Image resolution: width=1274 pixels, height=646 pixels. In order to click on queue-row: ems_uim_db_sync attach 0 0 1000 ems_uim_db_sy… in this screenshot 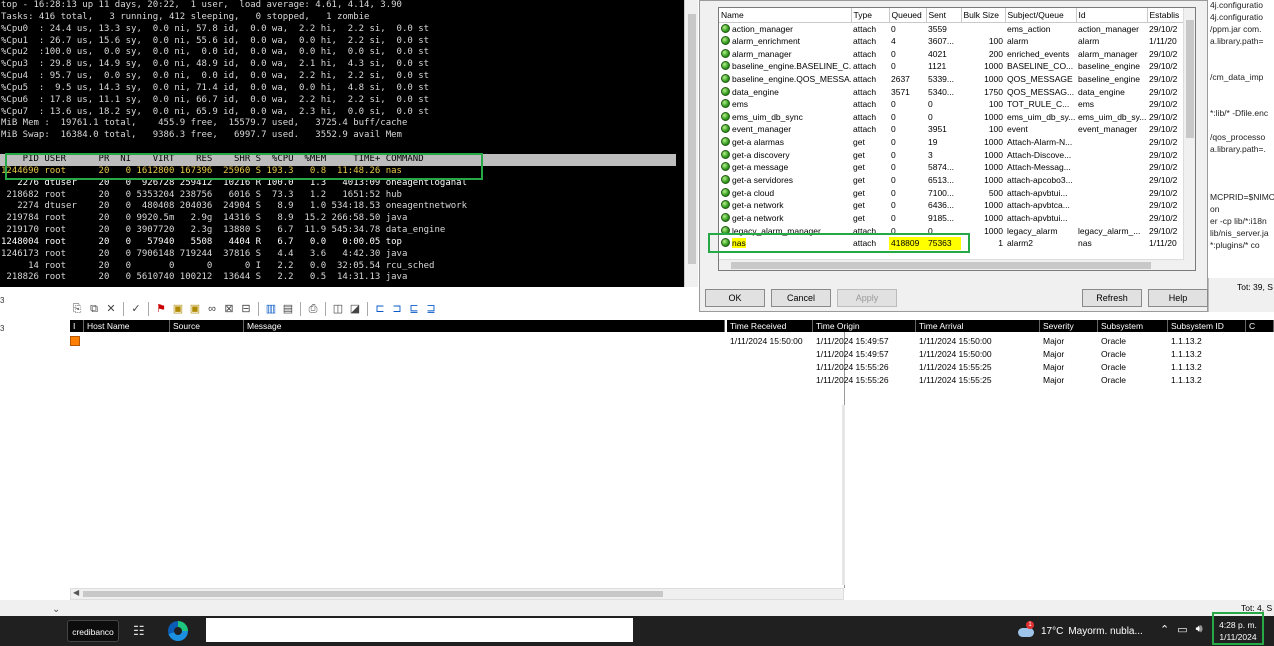, I will do `click(951, 116)`.